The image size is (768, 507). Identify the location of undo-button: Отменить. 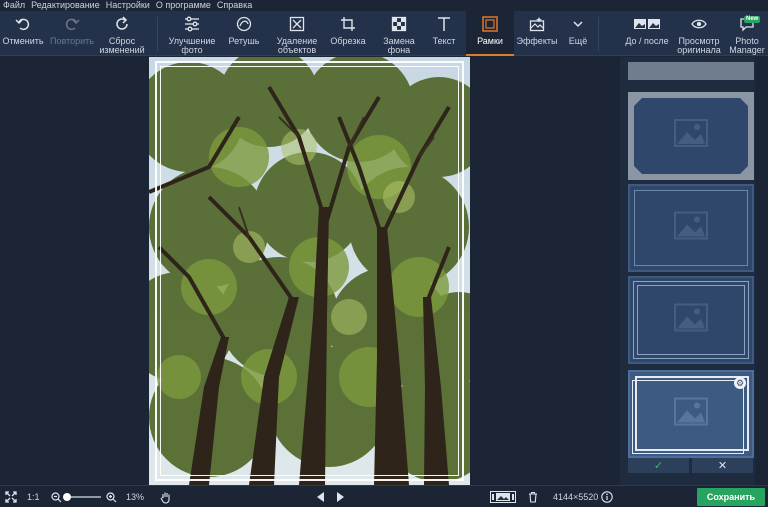
(23, 33).